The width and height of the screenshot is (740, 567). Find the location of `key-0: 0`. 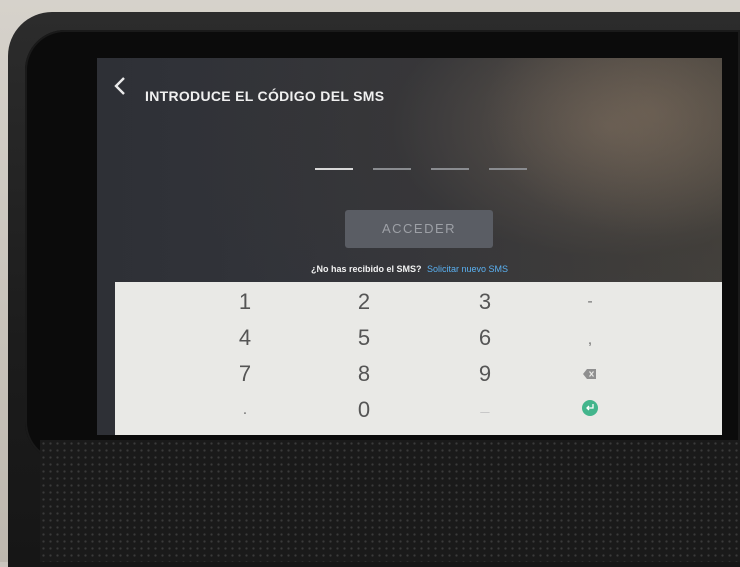

key-0: 0 is located at coordinates (364, 410).